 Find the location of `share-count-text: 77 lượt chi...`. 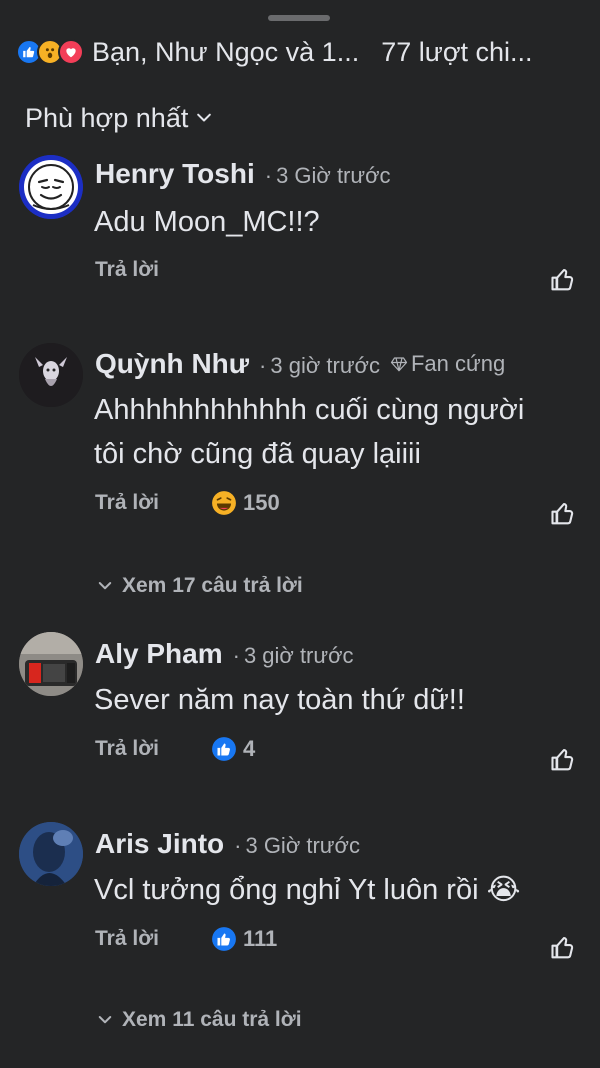

share-count-text: 77 lượt chi... is located at coordinates (456, 52).